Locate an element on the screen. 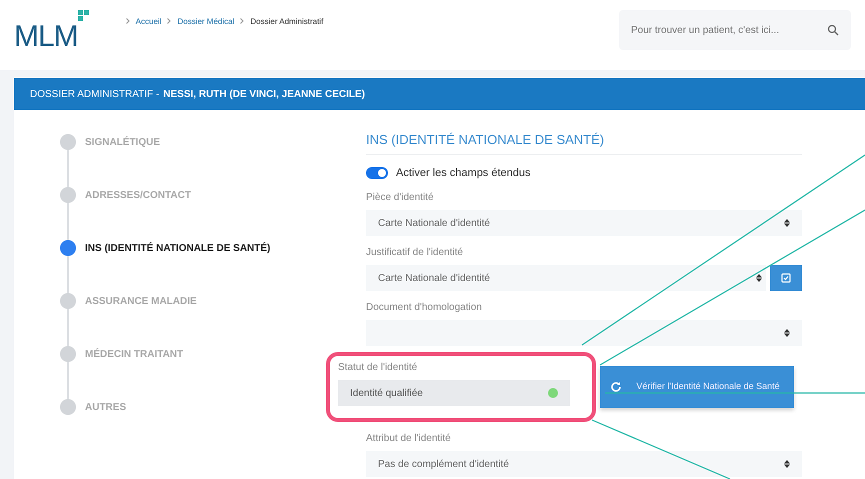 This screenshot has height=479, width=865. squares-icon is located at coordinates (84, 16).